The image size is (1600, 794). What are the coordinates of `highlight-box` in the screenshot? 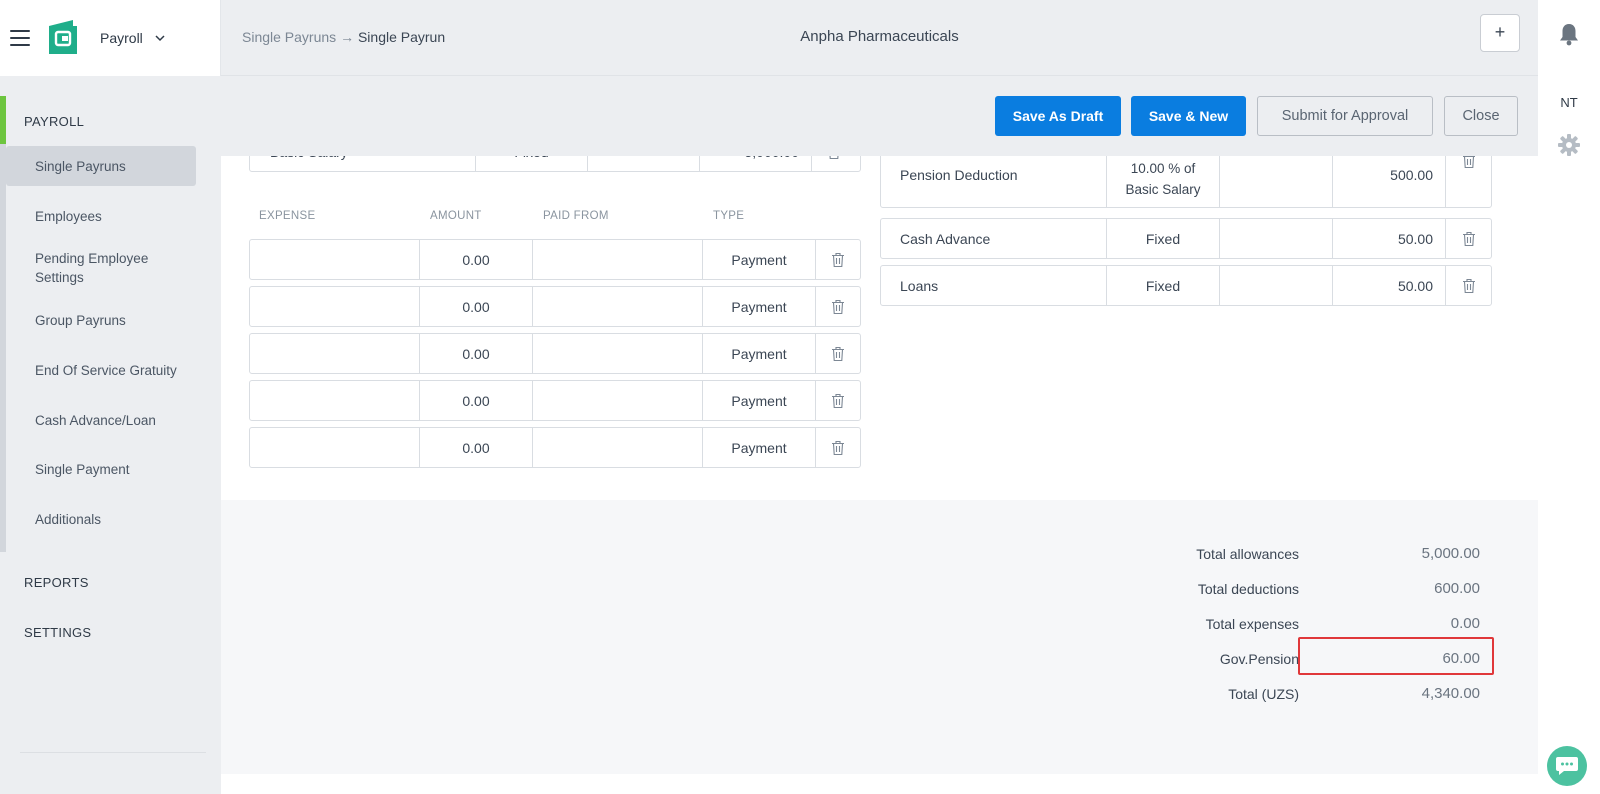 It's located at (1396, 656).